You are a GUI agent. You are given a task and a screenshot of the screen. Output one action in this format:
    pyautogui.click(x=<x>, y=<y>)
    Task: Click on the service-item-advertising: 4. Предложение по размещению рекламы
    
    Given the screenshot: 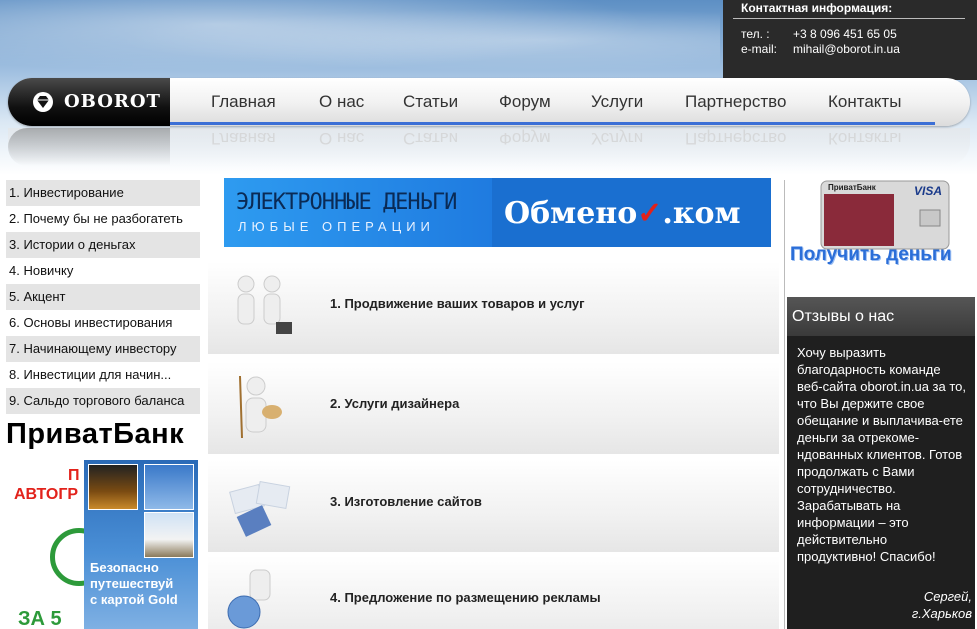 What is the action you would take?
    pyautogui.click(x=493, y=592)
    